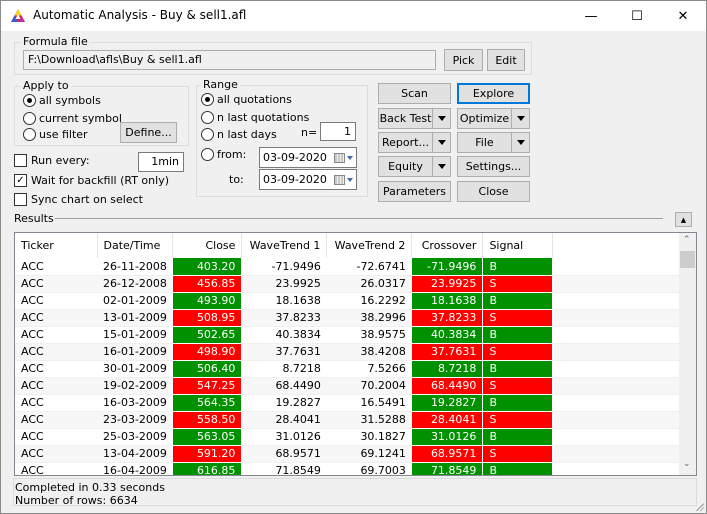  What do you see at coordinates (239, 134) in the screenshot?
I see `radio-n-last-days: n last days` at bounding box center [239, 134].